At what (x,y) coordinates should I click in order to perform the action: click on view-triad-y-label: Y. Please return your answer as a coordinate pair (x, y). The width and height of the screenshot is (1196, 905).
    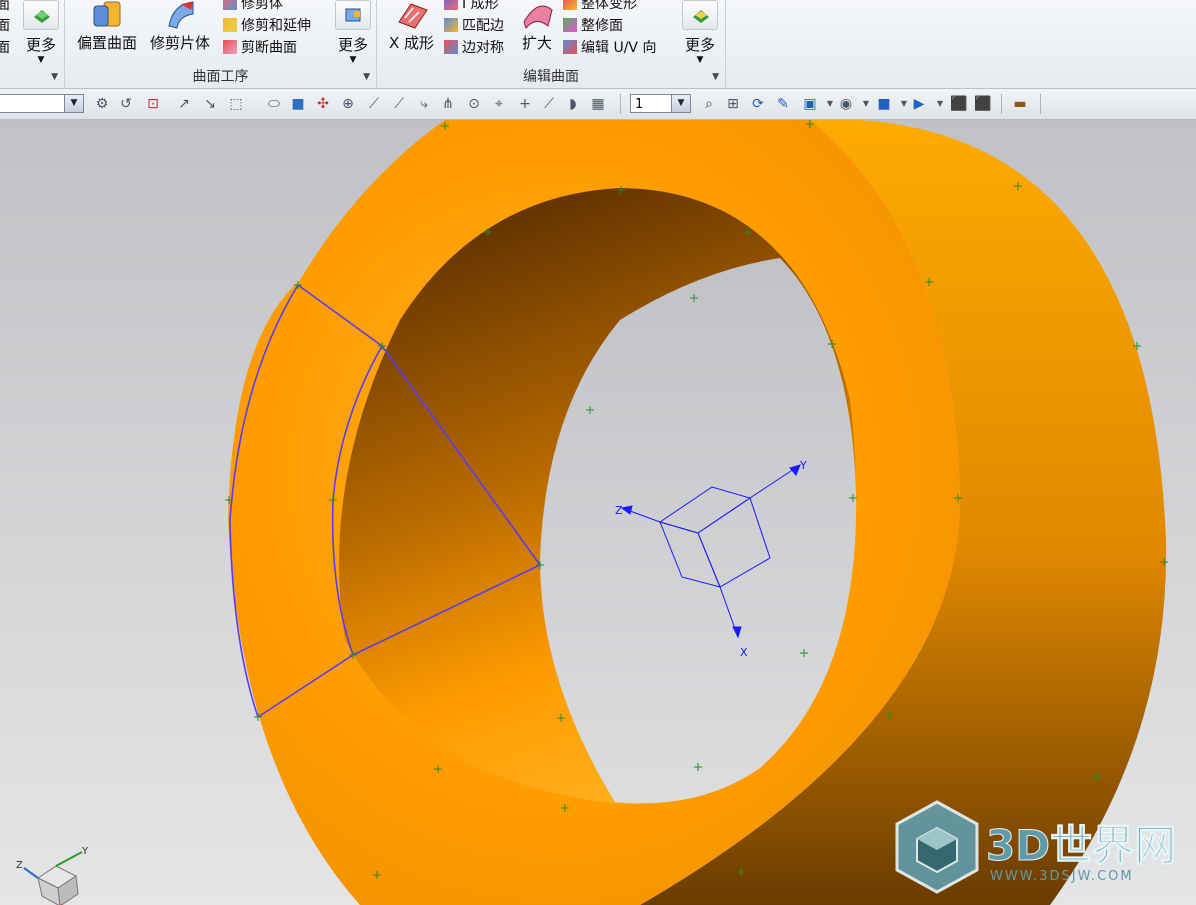
    Looking at the image, I should click on (85, 851).